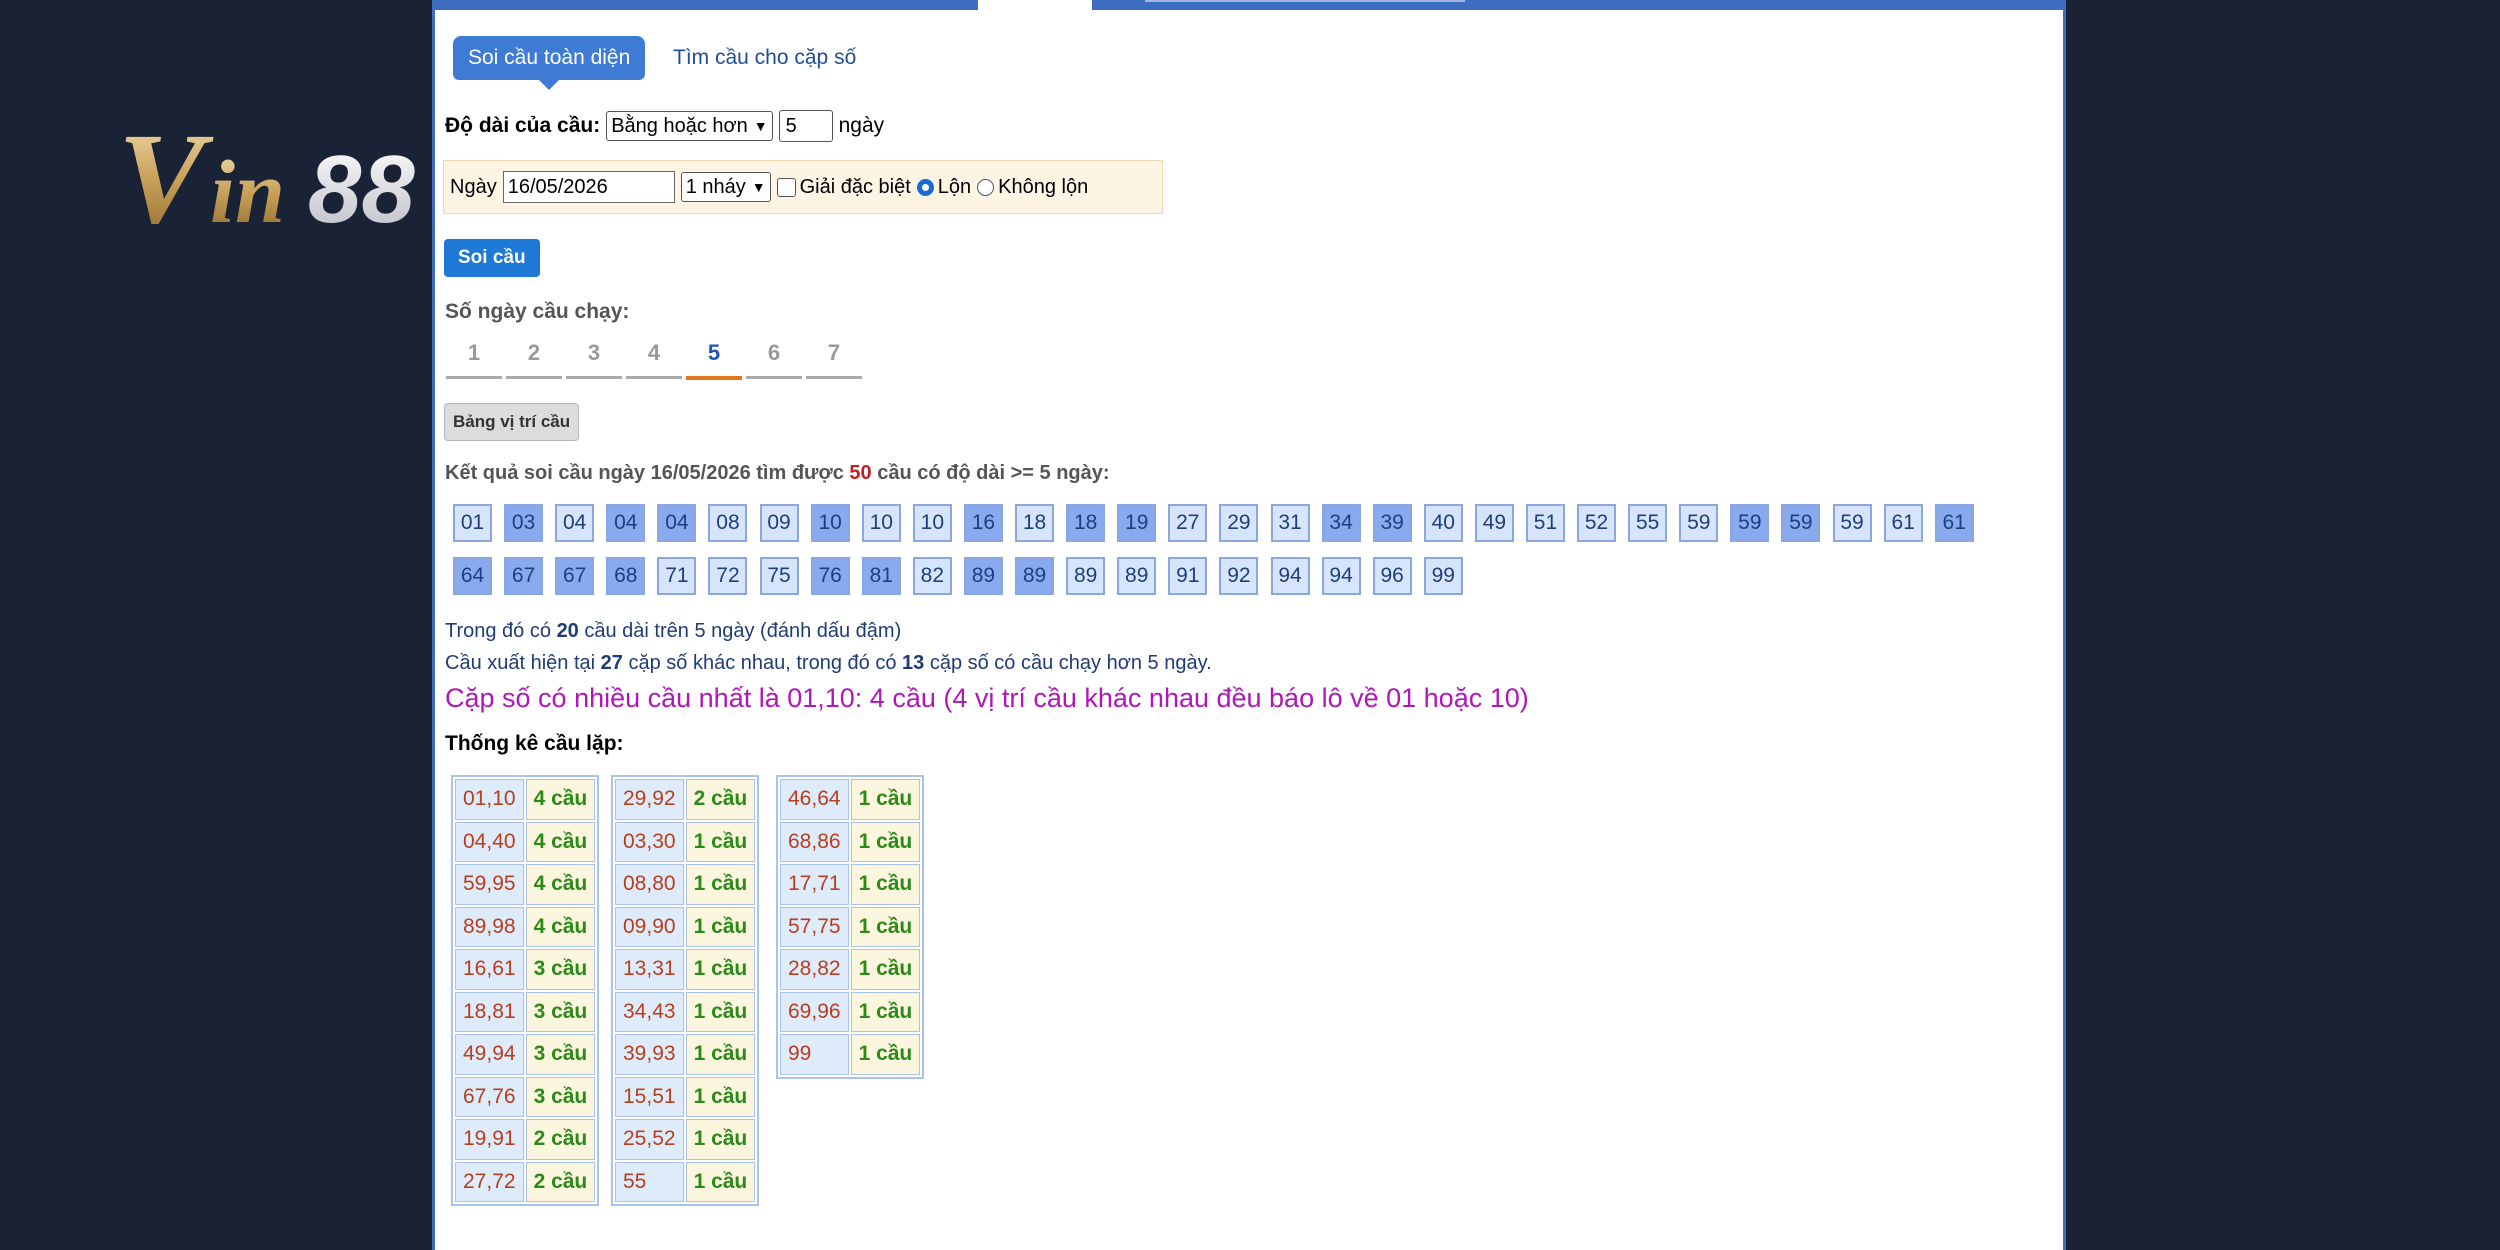  What do you see at coordinates (649, 926) in the screenshot?
I see `stats-pair: 09,90` at bounding box center [649, 926].